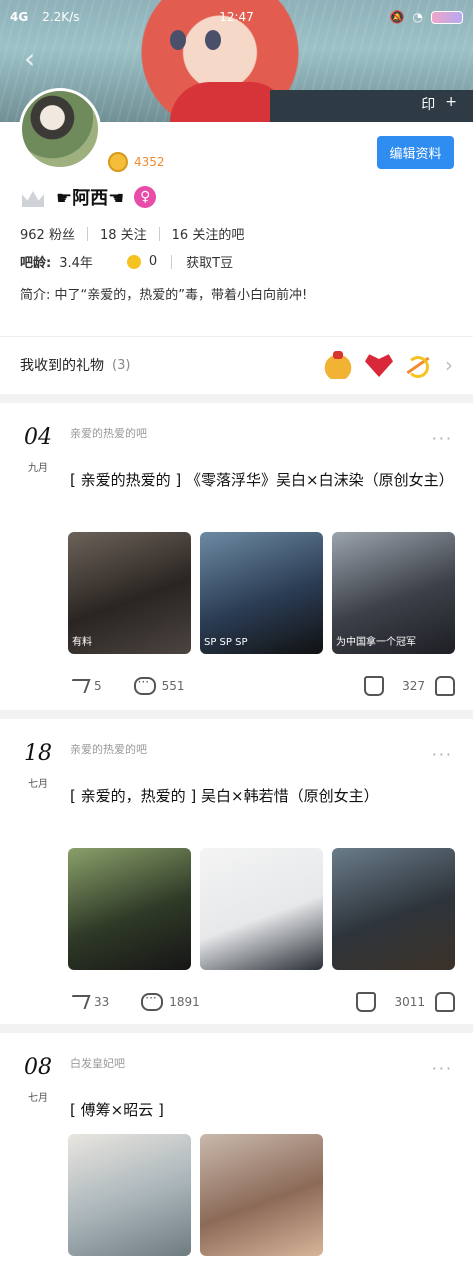 The height and width of the screenshot is (1280, 473). I want to click on image-caption: 有料, so click(82, 642).